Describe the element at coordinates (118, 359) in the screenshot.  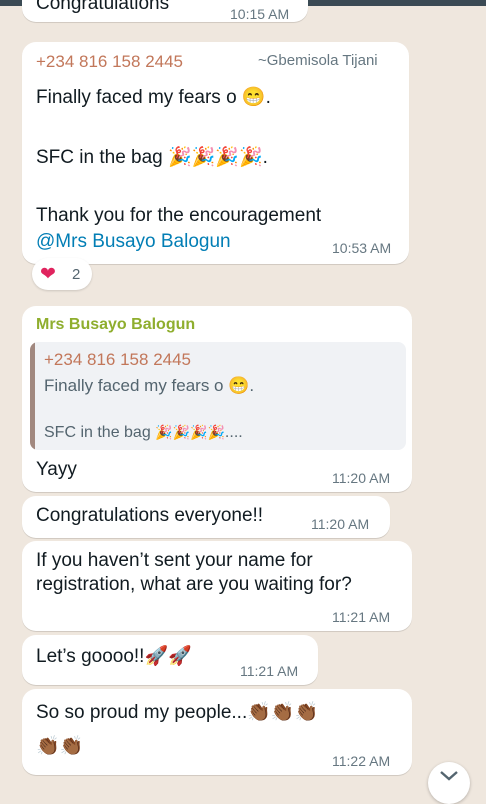
I see `quoted-phone: +234 816 158 2445` at that location.